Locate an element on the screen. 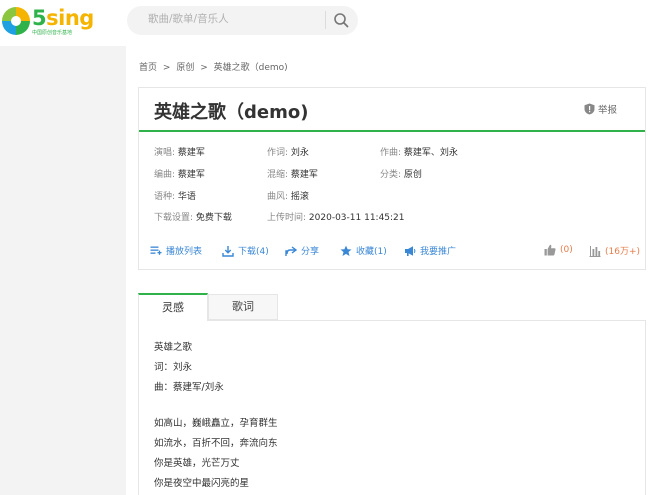 The image size is (650, 495). report-button: 举报 is located at coordinates (600, 109).